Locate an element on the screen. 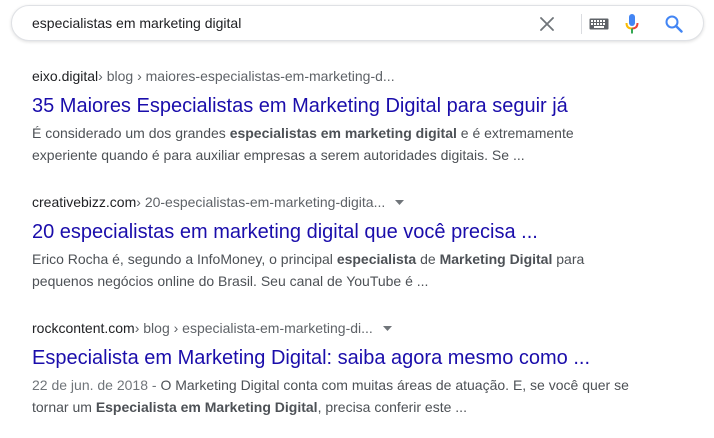  keyboard-icon is located at coordinates (599, 24).